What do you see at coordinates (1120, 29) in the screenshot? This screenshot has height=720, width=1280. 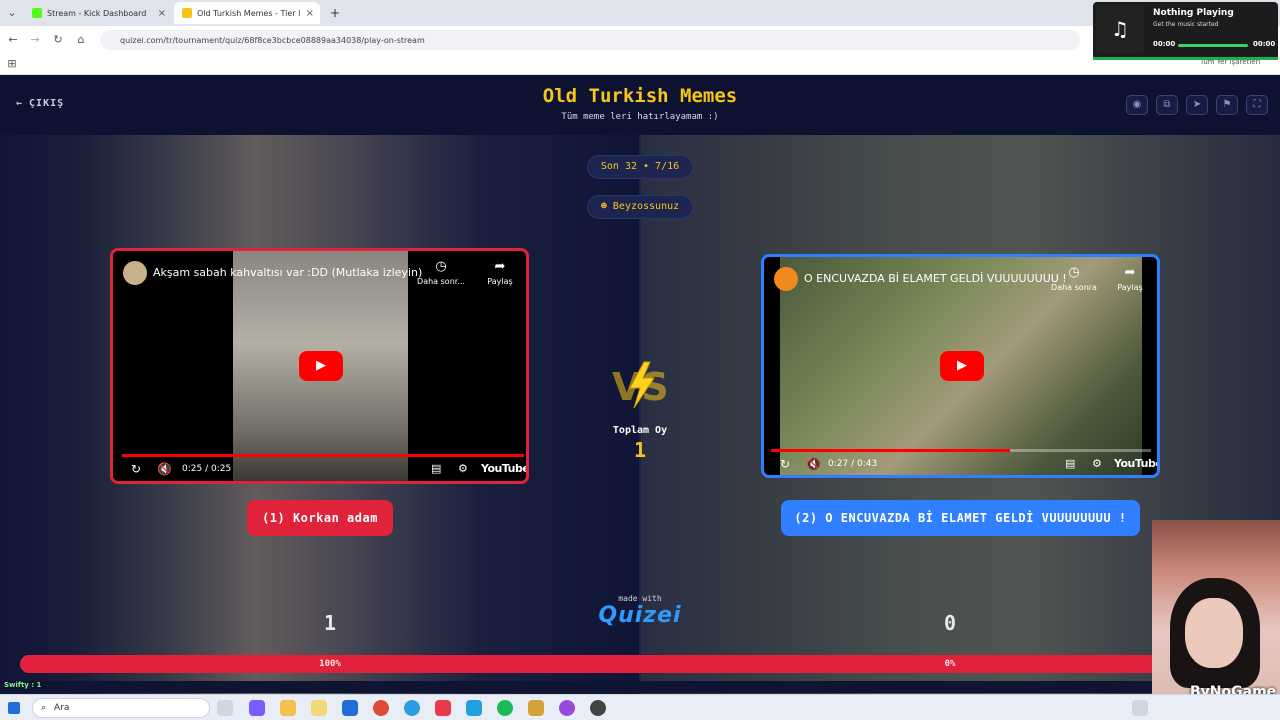 I see `music-note-icon: ♫` at bounding box center [1120, 29].